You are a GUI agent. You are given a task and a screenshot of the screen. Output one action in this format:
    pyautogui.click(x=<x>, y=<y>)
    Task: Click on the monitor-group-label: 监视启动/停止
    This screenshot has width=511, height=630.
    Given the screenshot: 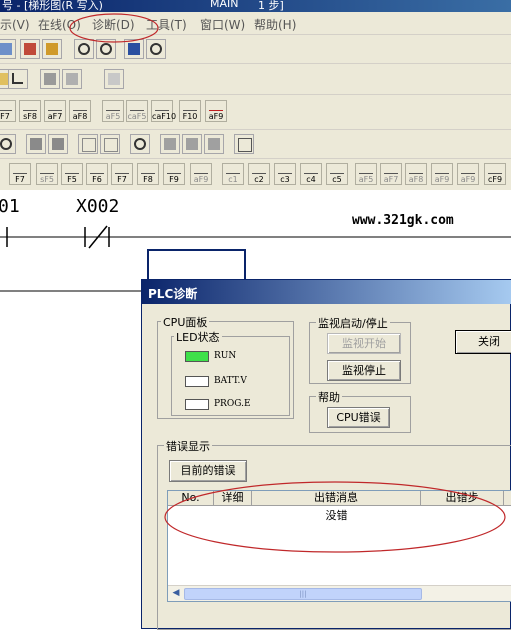 What is the action you would take?
    pyautogui.click(x=353, y=323)
    